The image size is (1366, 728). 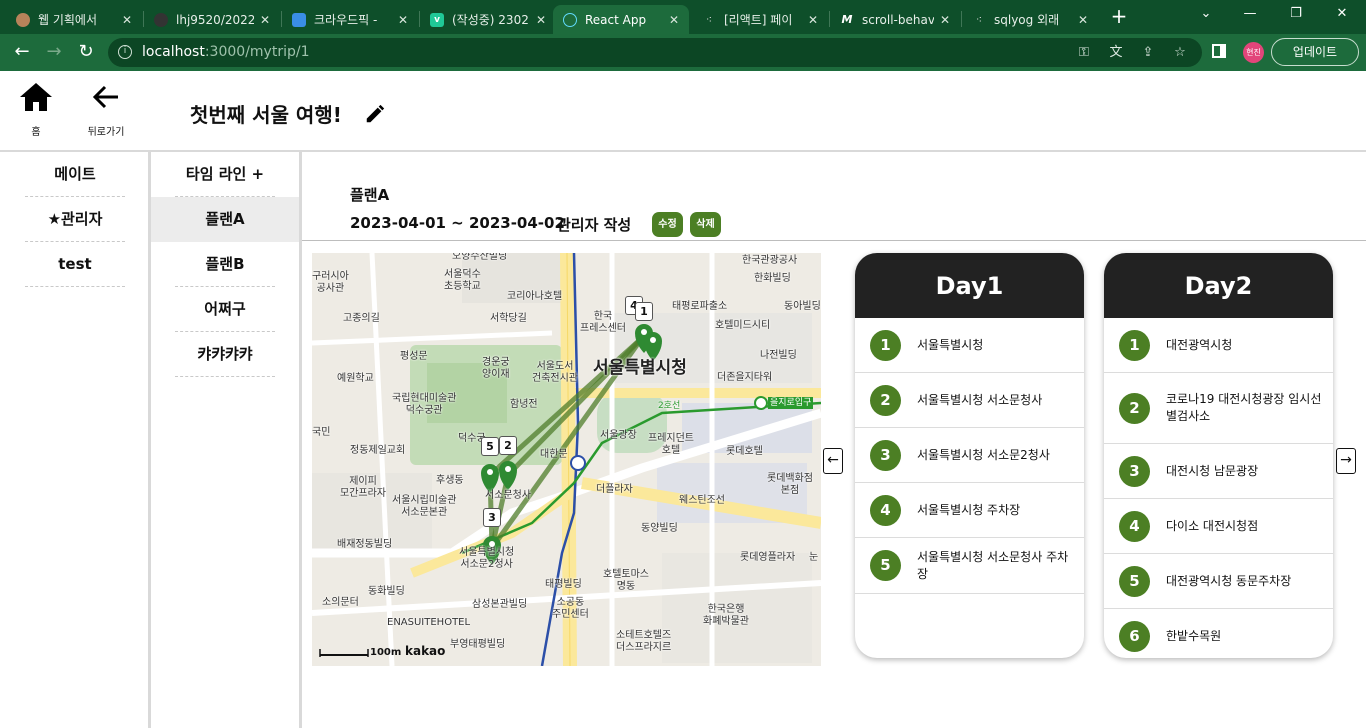 What do you see at coordinates (768, 557) in the screenshot?
I see `map-label: 롯데영플라자` at bounding box center [768, 557].